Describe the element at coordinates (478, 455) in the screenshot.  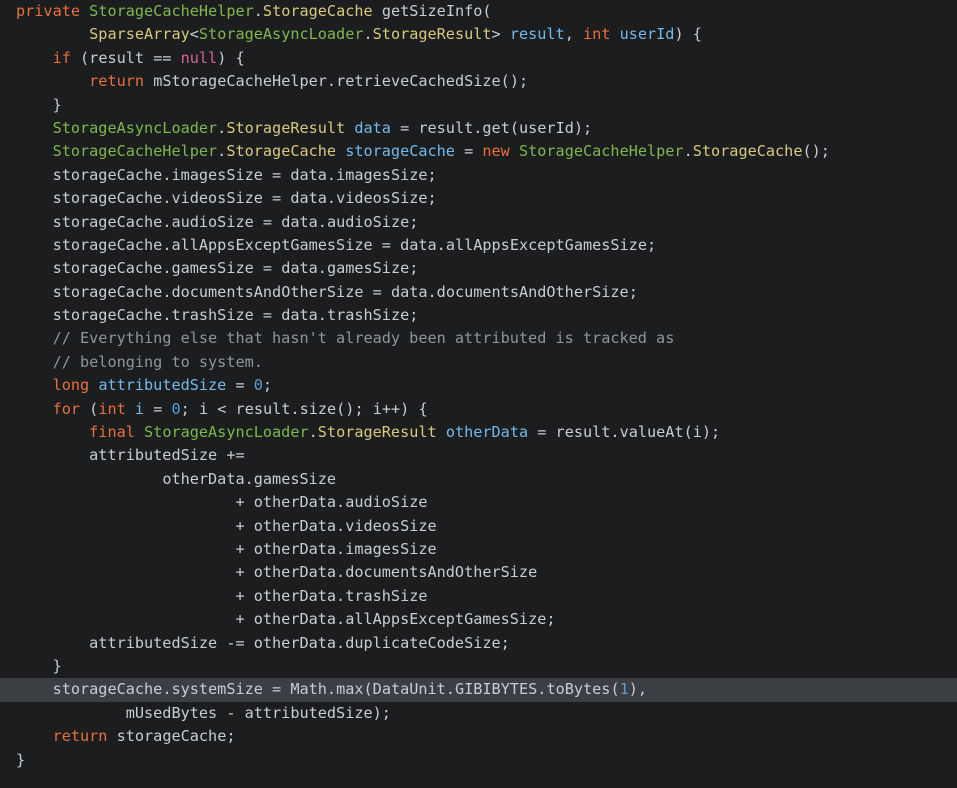
I see `code-line: attributedSize +=` at that location.